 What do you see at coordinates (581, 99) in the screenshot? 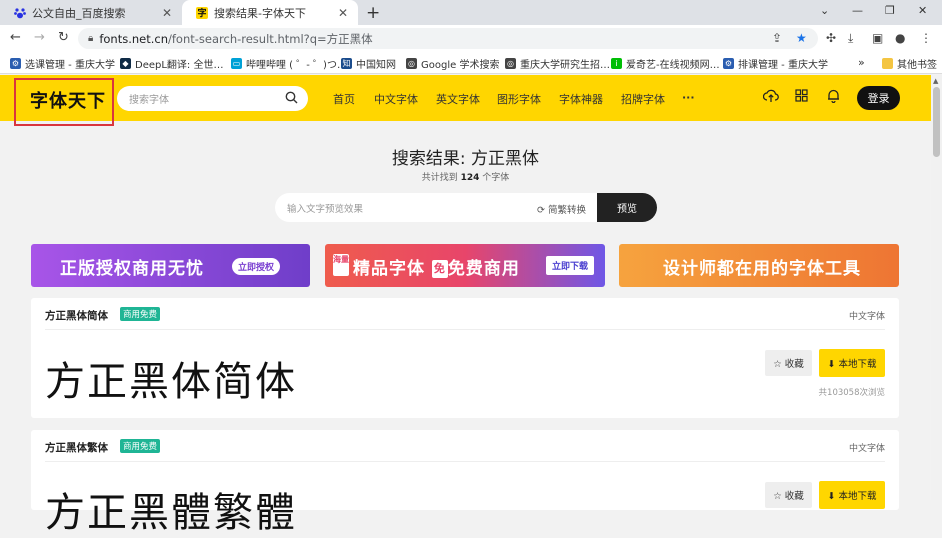
I see `nav-font-tools: 字体神器` at bounding box center [581, 99].